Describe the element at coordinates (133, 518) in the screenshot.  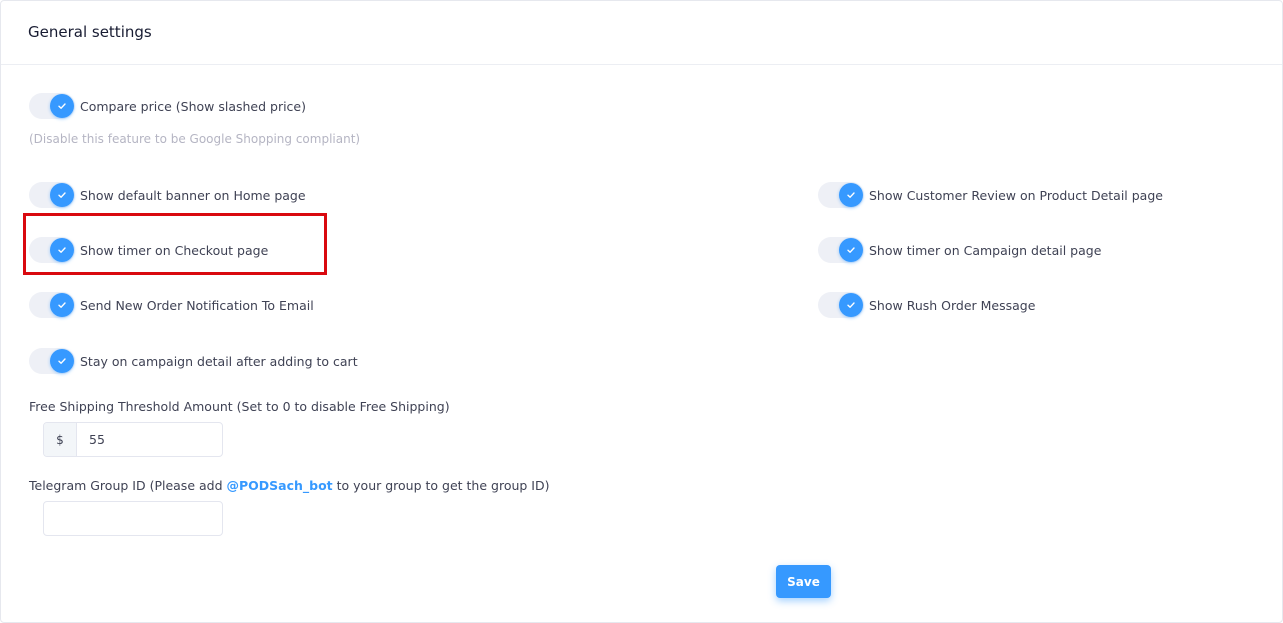
I see `telegram-group-id-input` at that location.